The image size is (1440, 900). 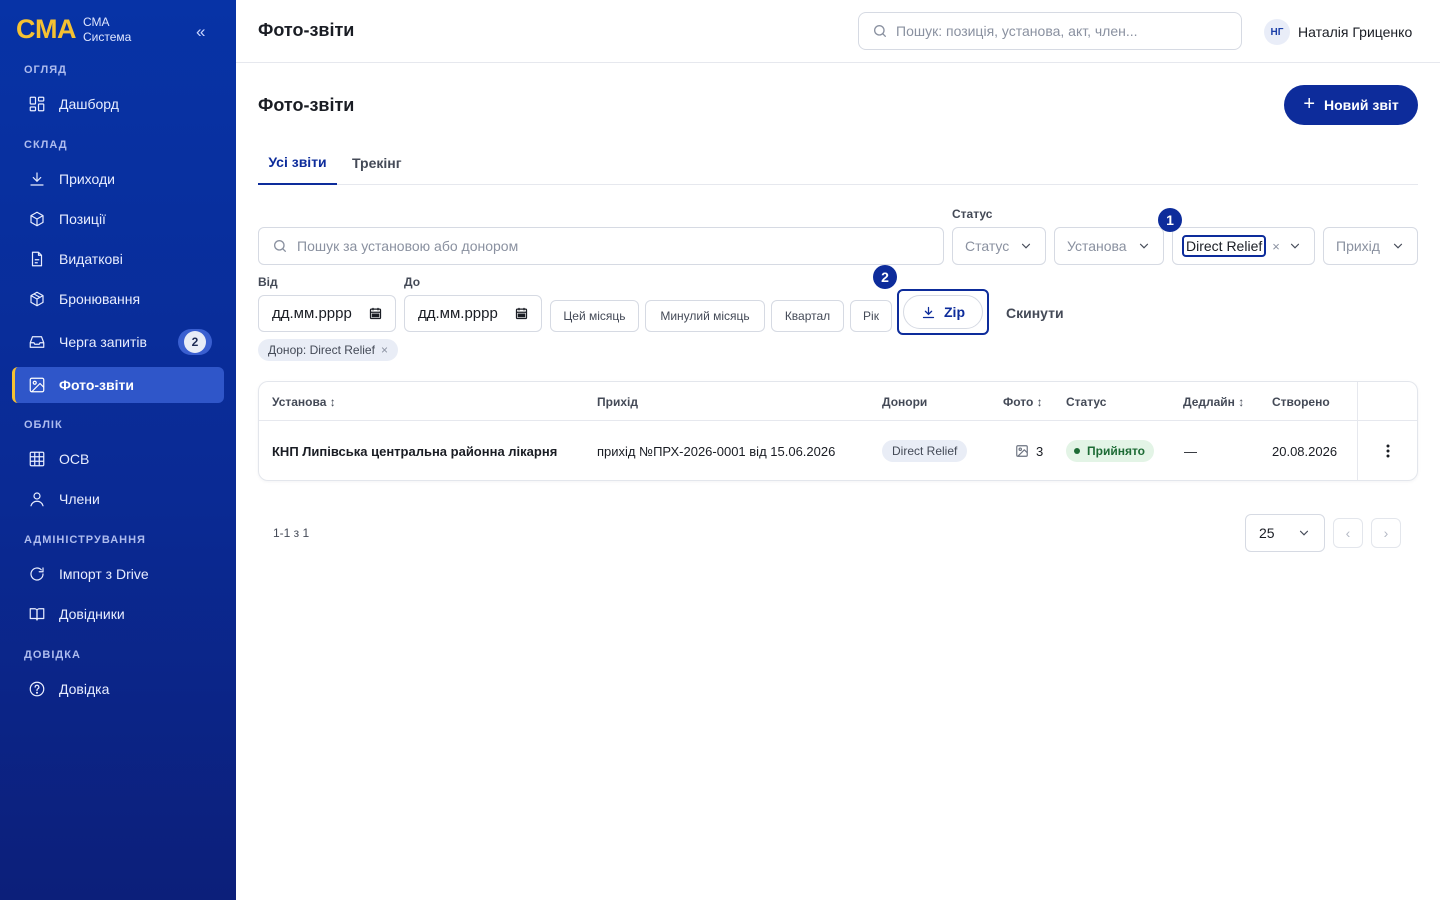 What do you see at coordinates (880, 31) in the screenshot?
I see `search-icon` at bounding box center [880, 31].